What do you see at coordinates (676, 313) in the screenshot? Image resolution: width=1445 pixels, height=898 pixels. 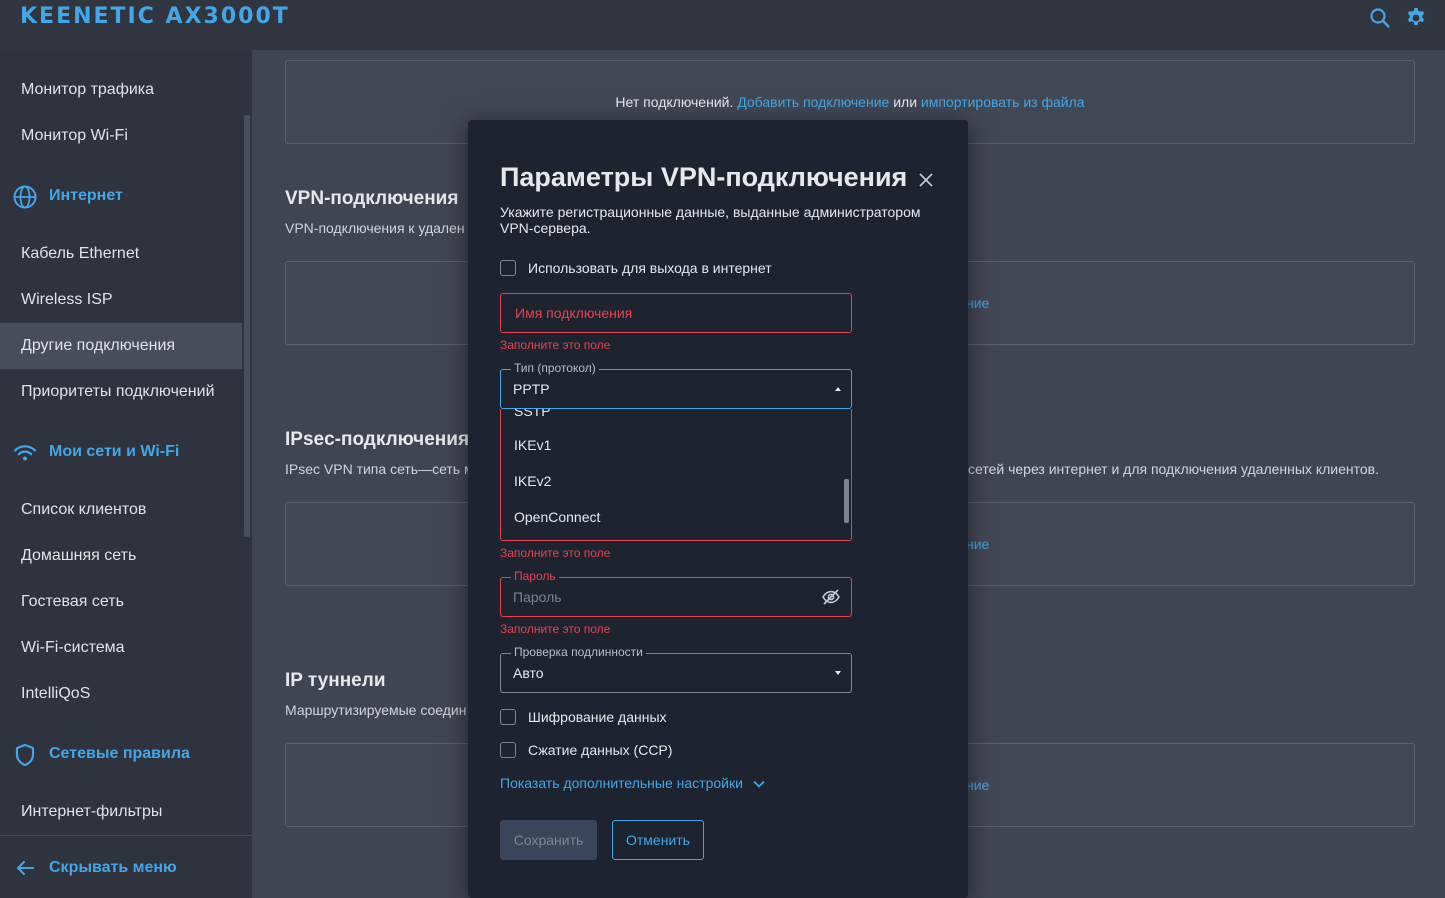 I see `connection-name-field: Имя подключения` at bounding box center [676, 313].